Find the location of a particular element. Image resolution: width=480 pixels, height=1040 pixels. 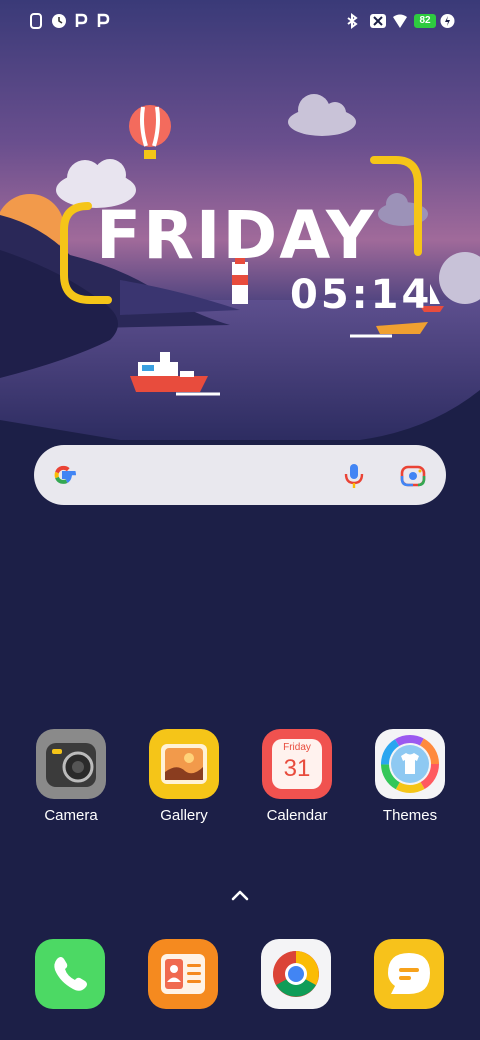

battery-level: 82 is located at coordinates (425, 20).